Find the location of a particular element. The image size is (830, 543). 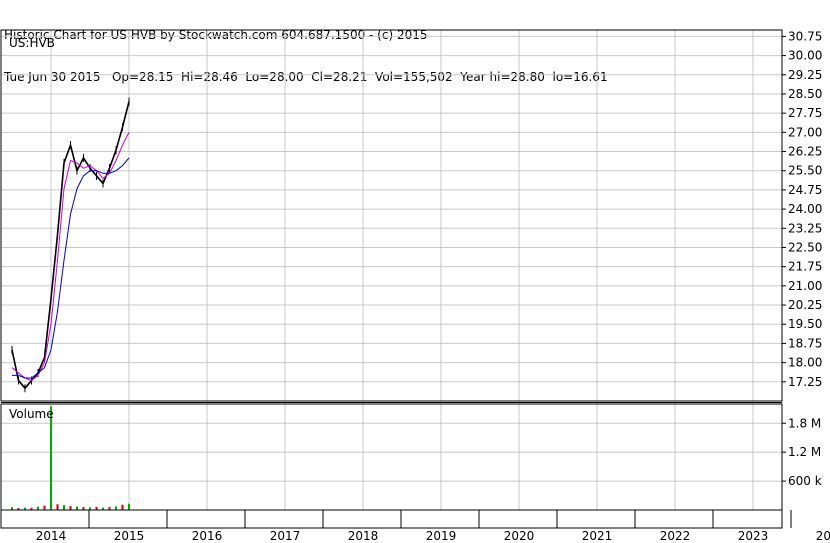

x-tick-label: 2020 is located at coordinates (519, 536).